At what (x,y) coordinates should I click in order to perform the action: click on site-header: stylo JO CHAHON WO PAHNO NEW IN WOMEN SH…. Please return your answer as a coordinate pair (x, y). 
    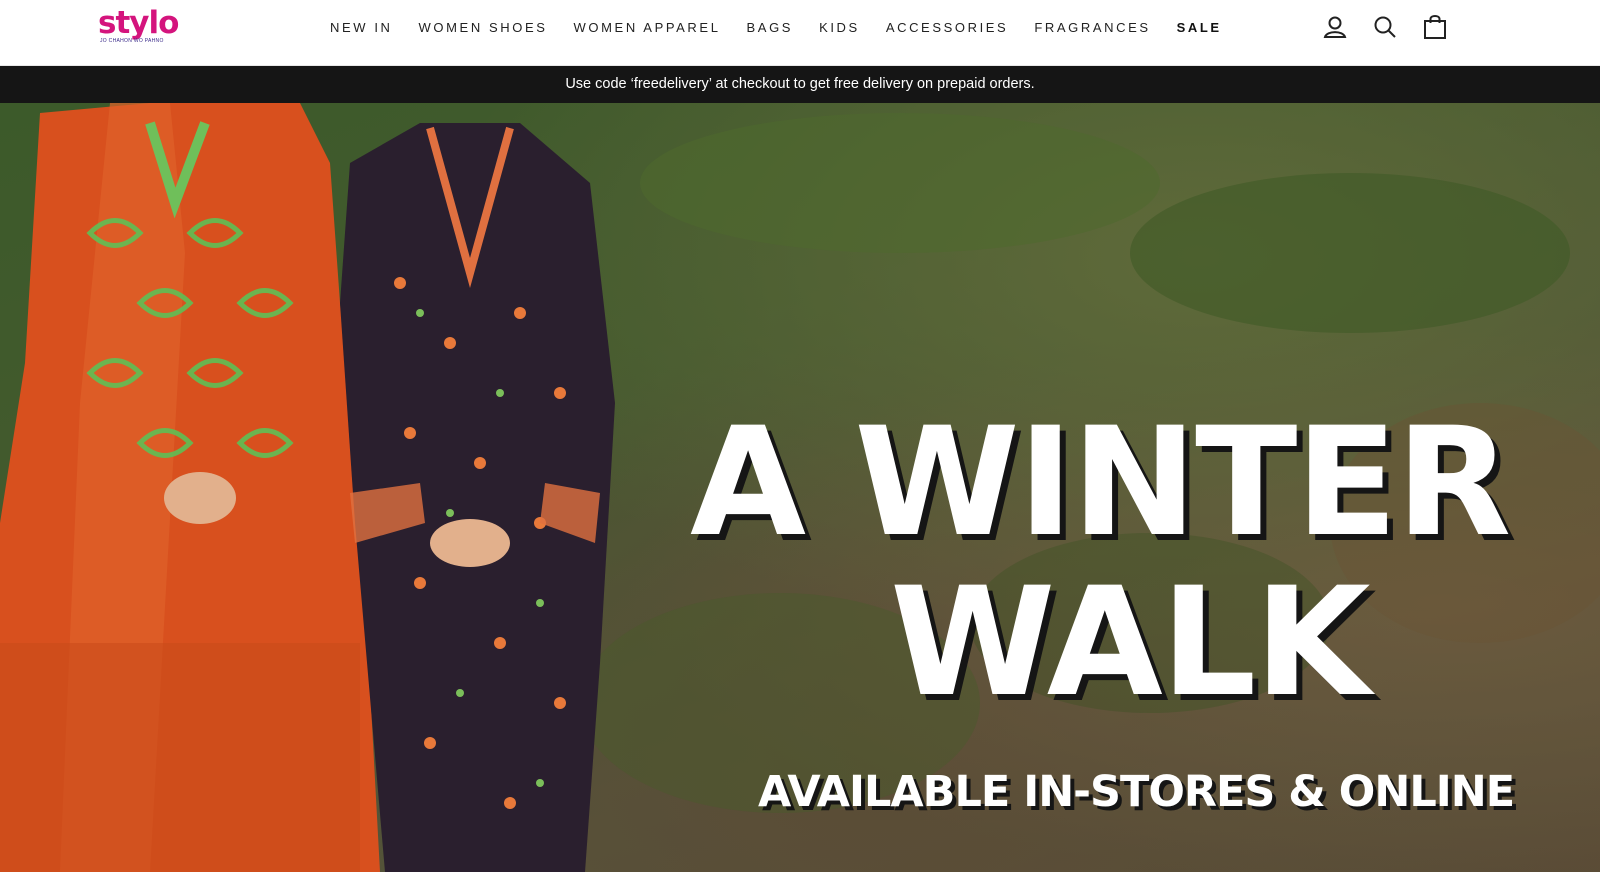
    Looking at the image, I should click on (800, 33).